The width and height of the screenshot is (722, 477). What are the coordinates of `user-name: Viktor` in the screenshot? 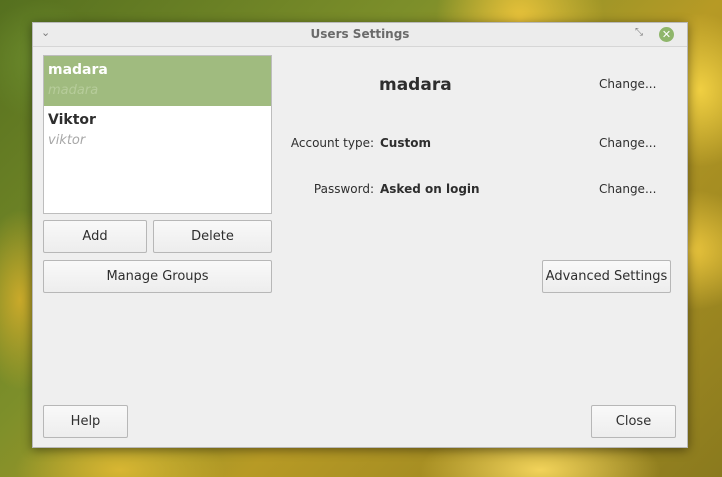 It's located at (72, 120).